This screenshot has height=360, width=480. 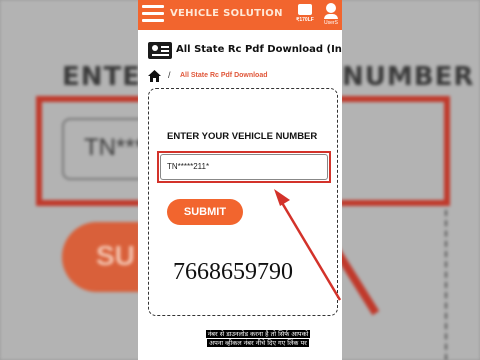 What do you see at coordinates (114, 147) in the screenshot?
I see `bg-input-text: TN***` at bounding box center [114, 147].